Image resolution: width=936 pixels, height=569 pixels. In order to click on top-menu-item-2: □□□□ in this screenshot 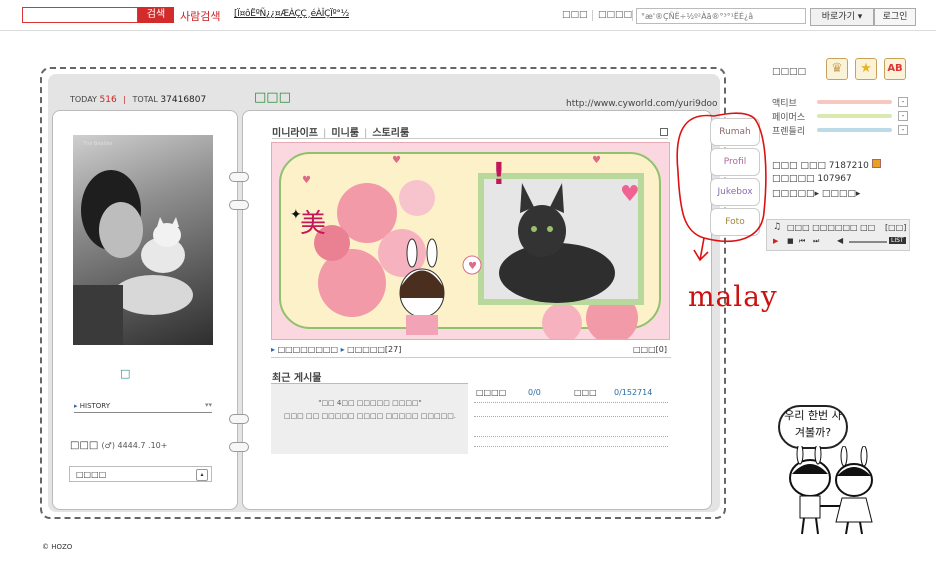, I will do `click(615, 15)`.